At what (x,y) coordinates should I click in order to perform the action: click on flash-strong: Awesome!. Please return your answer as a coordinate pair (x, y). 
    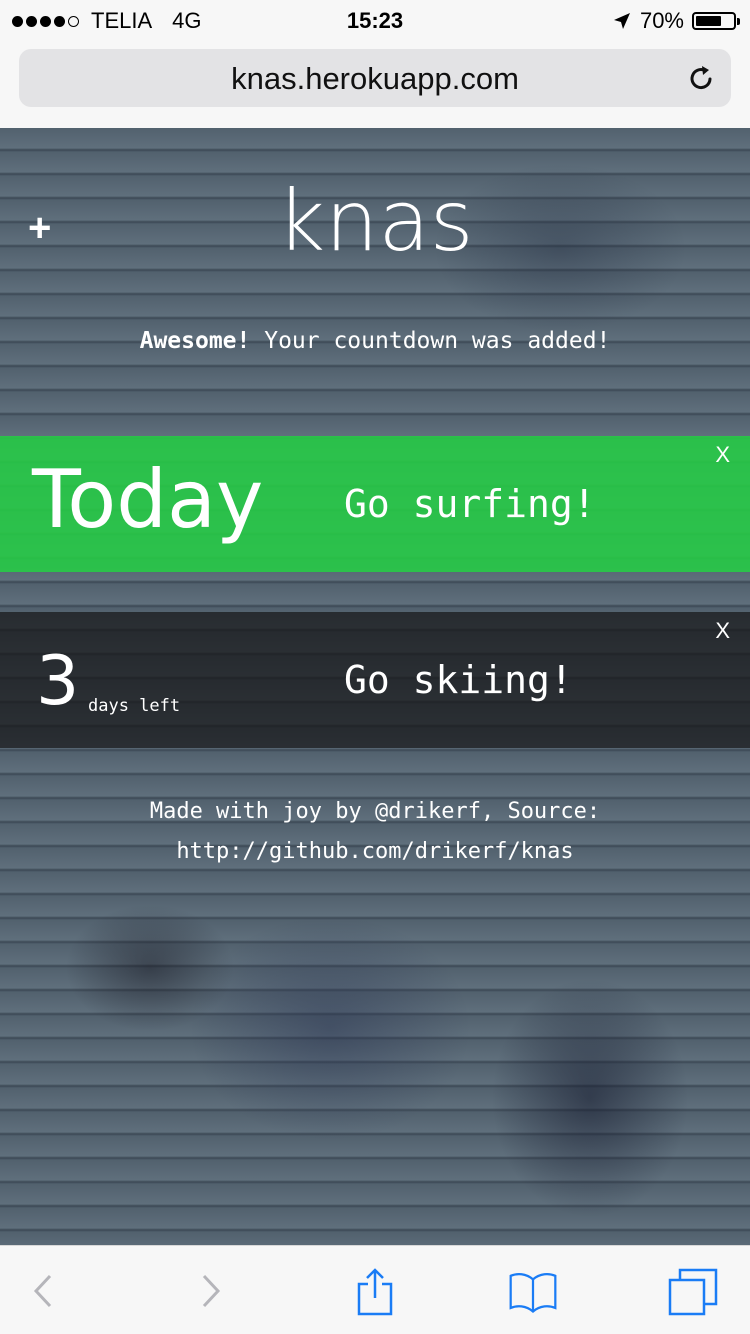
    Looking at the image, I should click on (195, 341).